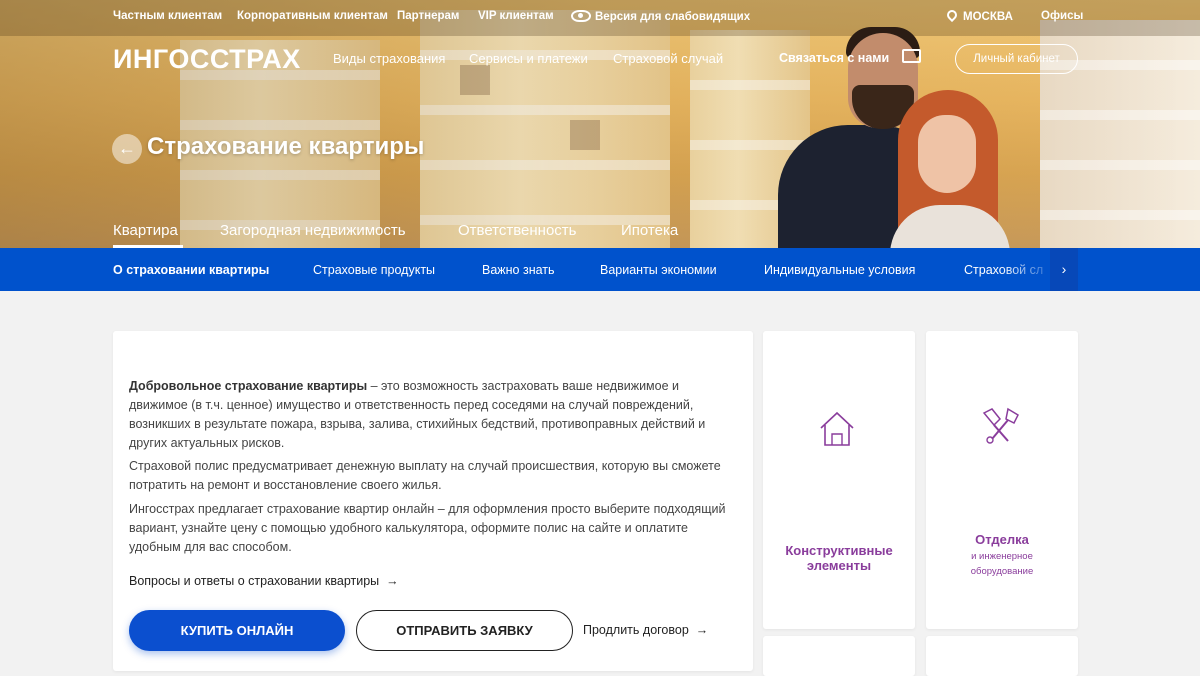 Image resolution: width=1200 pixels, height=676 pixels. What do you see at coordinates (1064, 269) in the screenshot?
I see `subnav-scroll-right-icon: ›` at bounding box center [1064, 269].